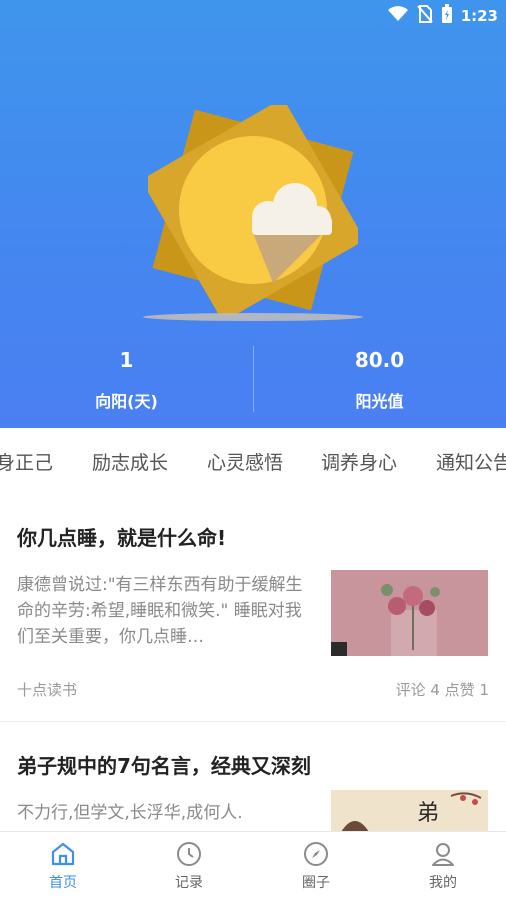 The image size is (506, 900). Describe the element at coordinates (47, 690) in the screenshot. I see `article-source: 十点读书` at that location.